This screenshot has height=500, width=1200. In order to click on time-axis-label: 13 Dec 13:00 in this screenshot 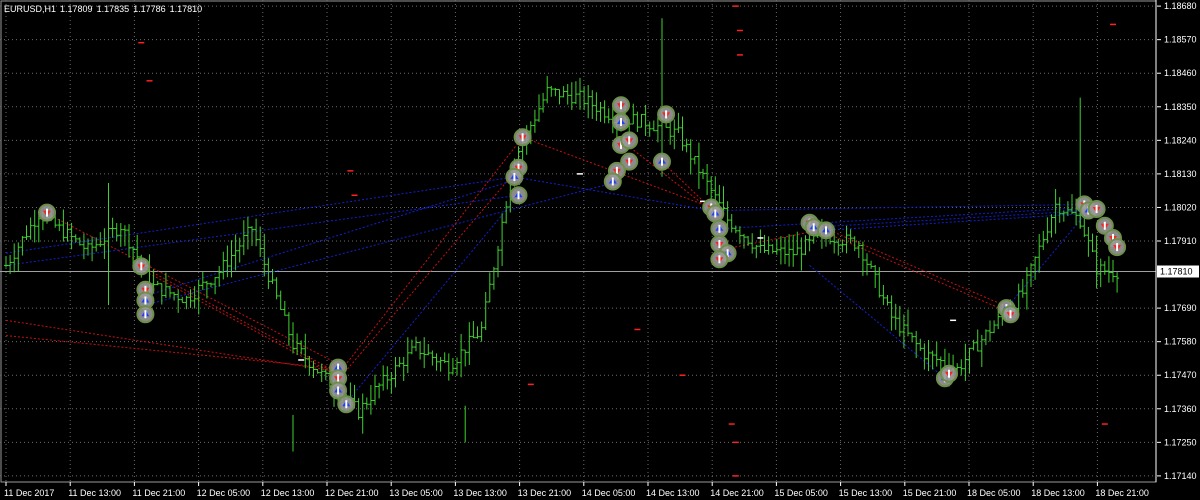, I will do `click(480, 493)`.